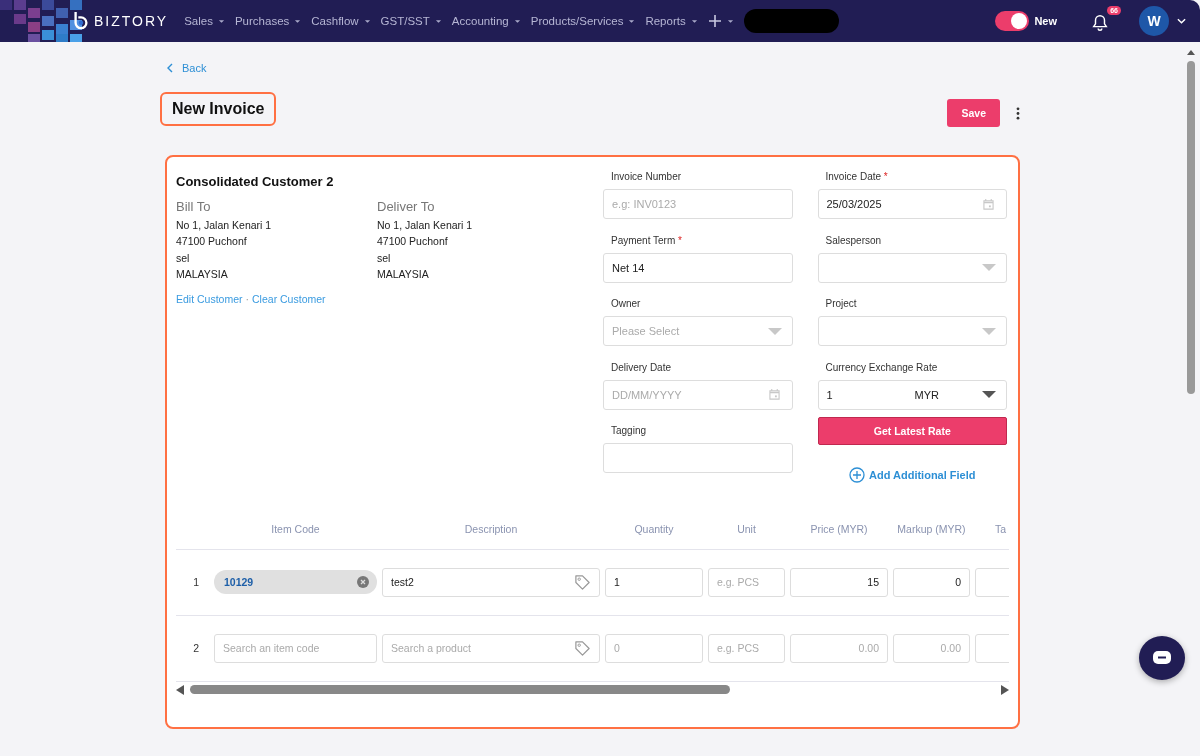  What do you see at coordinates (746, 528) in the screenshot?
I see `column-header: Unit` at bounding box center [746, 528].